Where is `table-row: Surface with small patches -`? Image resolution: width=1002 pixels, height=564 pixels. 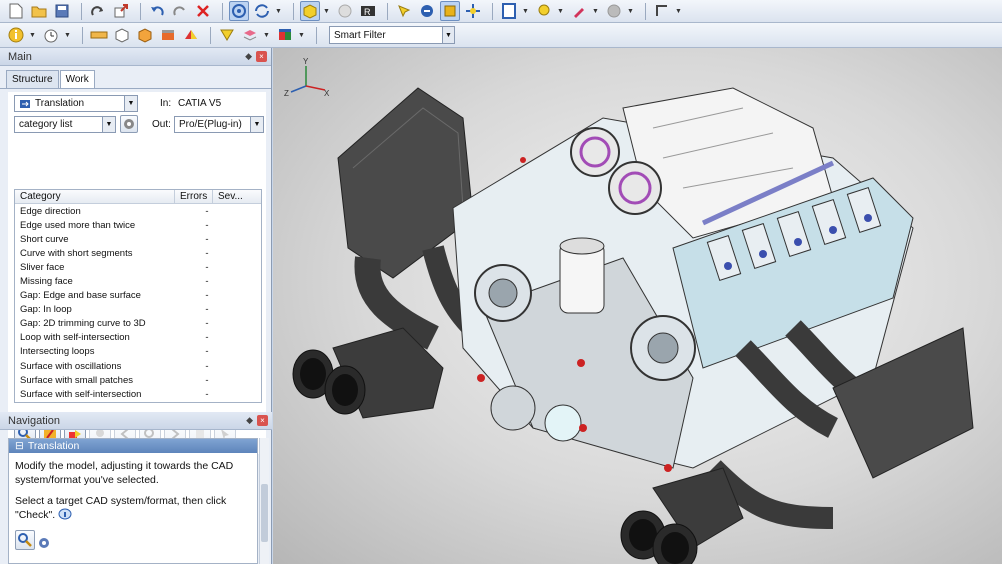 table-row: Surface with small patches - is located at coordinates (138, 380).